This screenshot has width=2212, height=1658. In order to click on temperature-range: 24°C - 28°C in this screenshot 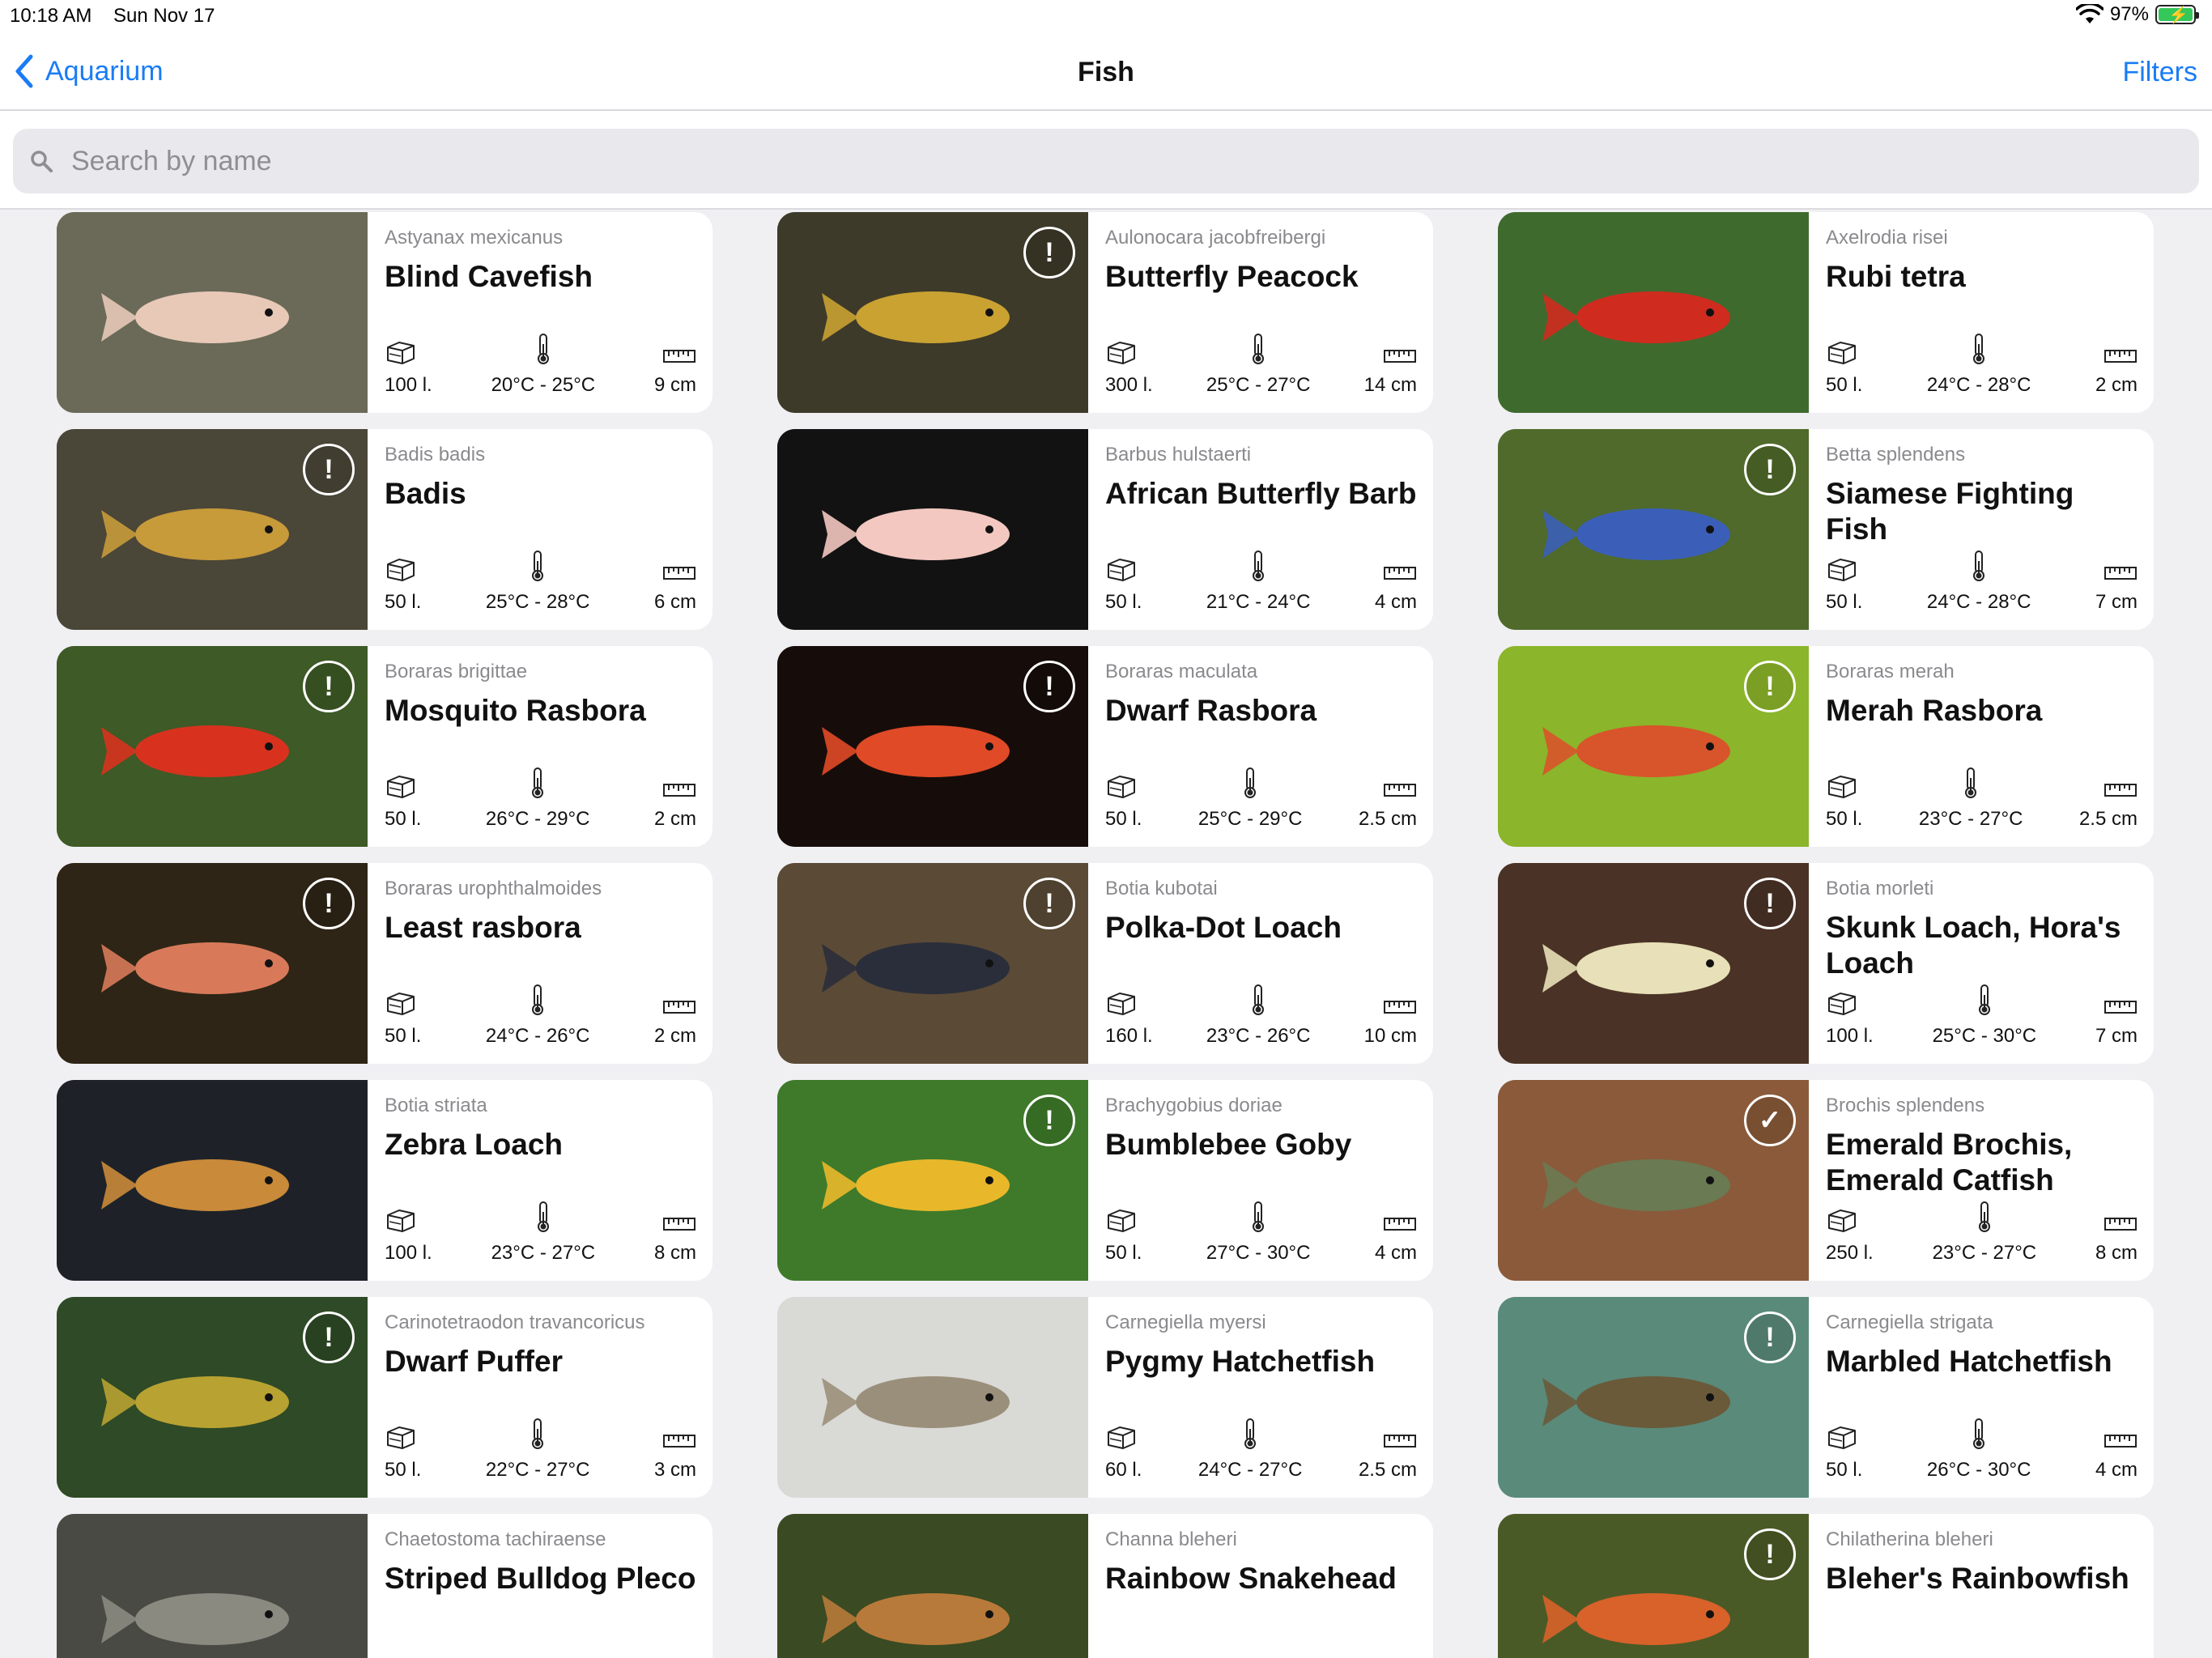, I will do `click(1979, 602)`.